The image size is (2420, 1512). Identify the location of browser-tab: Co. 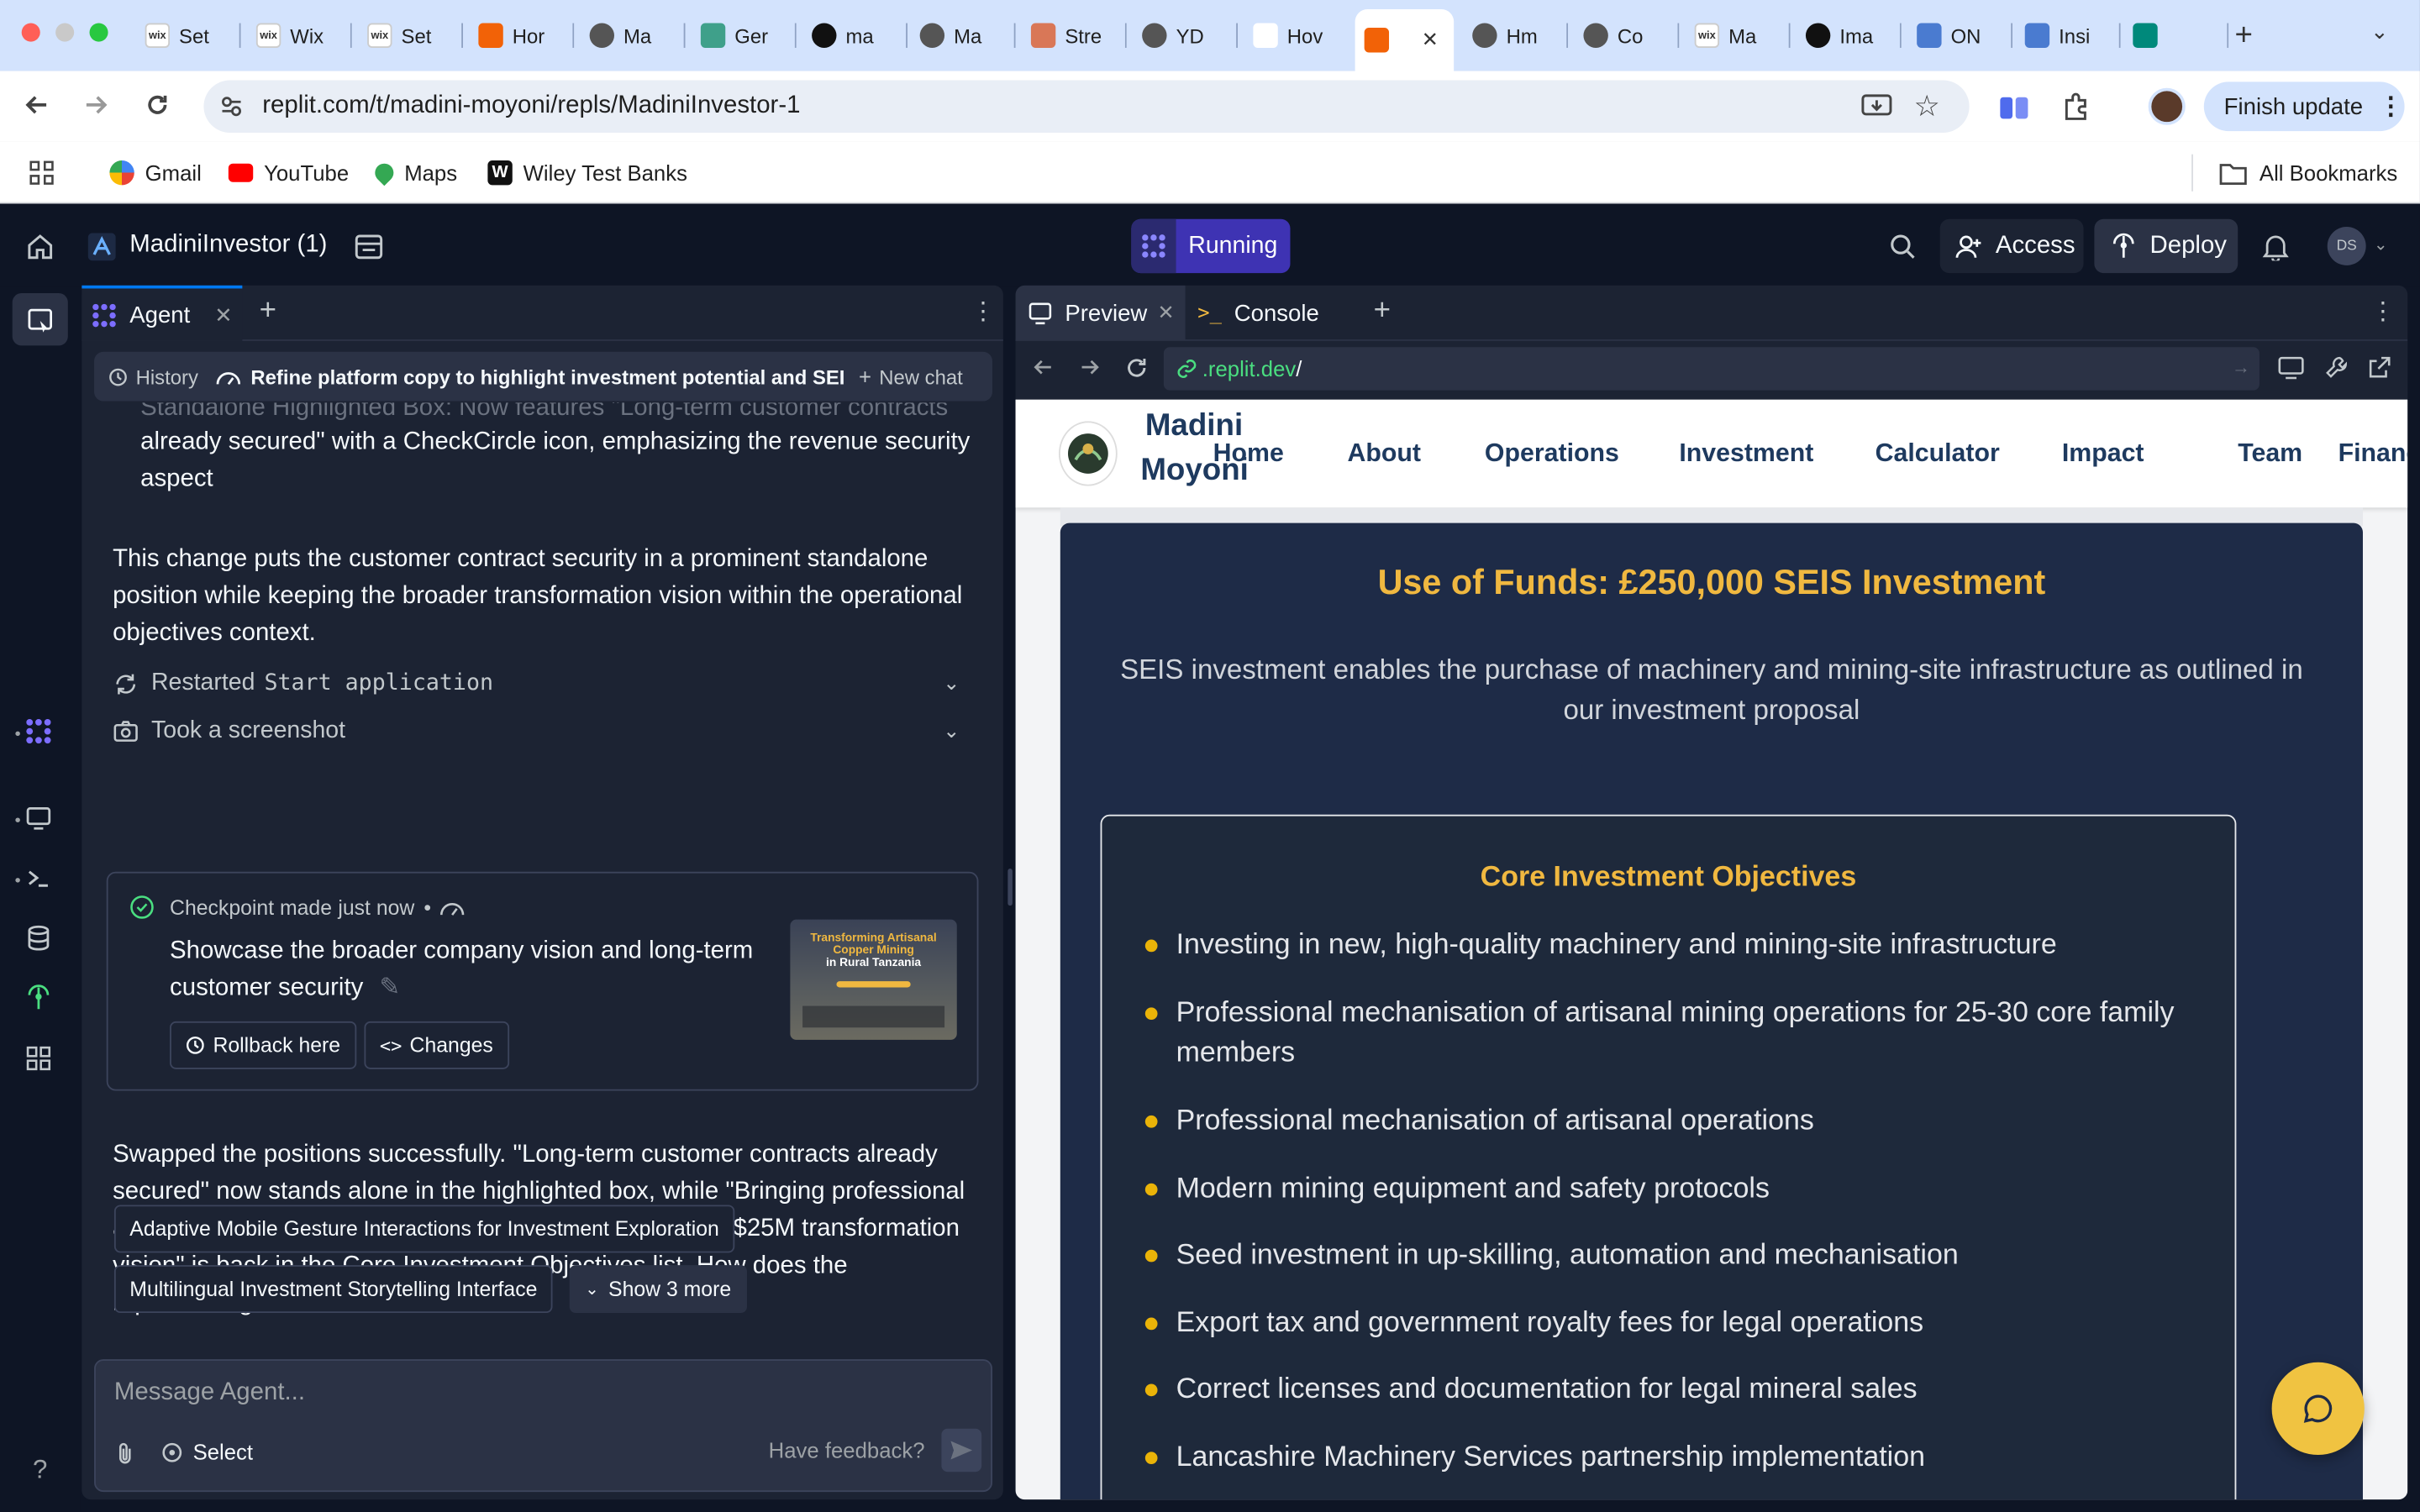
(1627, 36).